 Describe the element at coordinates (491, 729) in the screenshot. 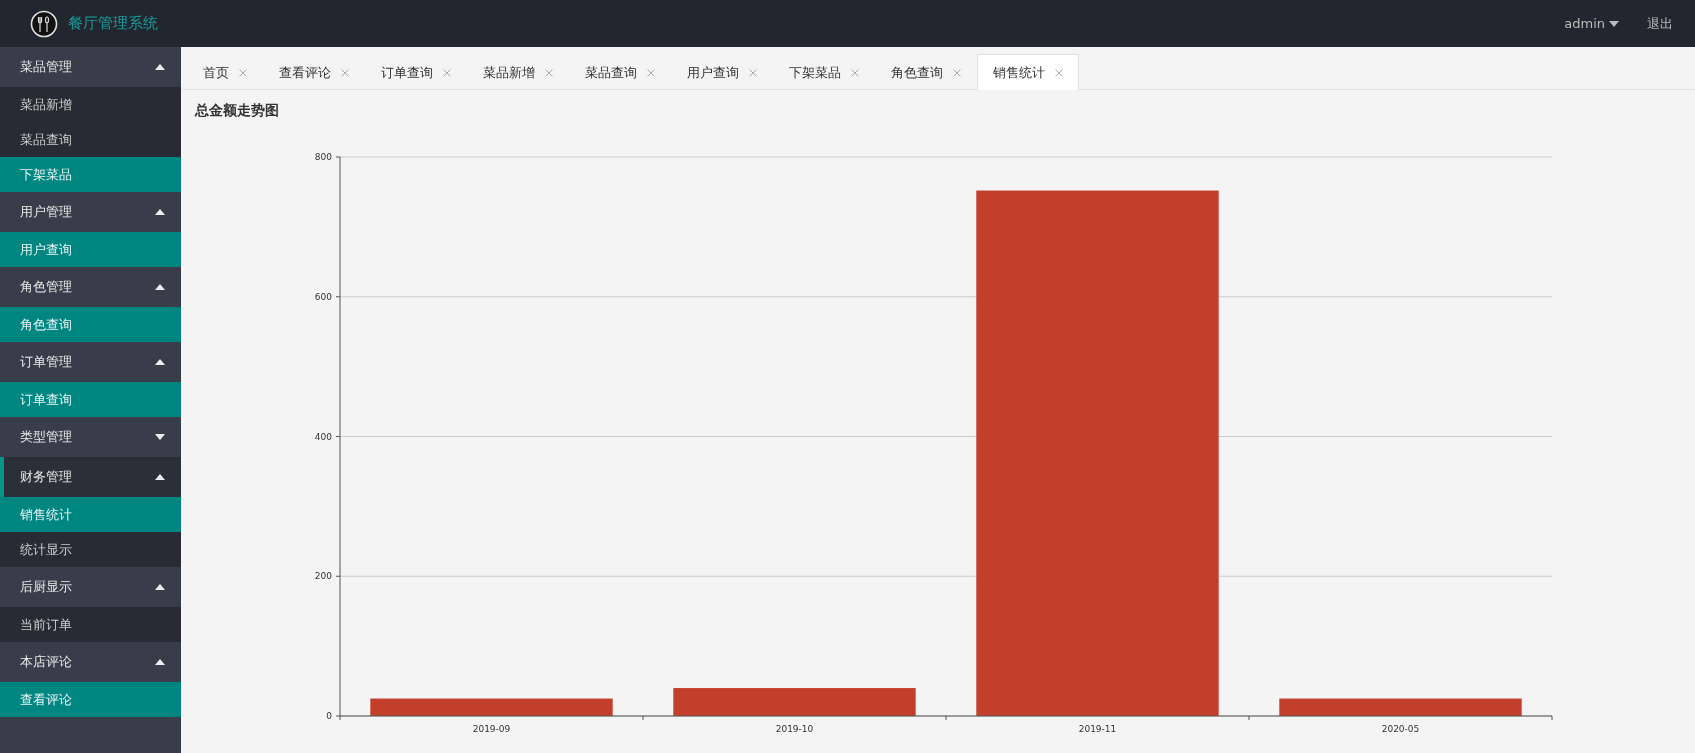

I see `axis-label: 2019-09` at that location.